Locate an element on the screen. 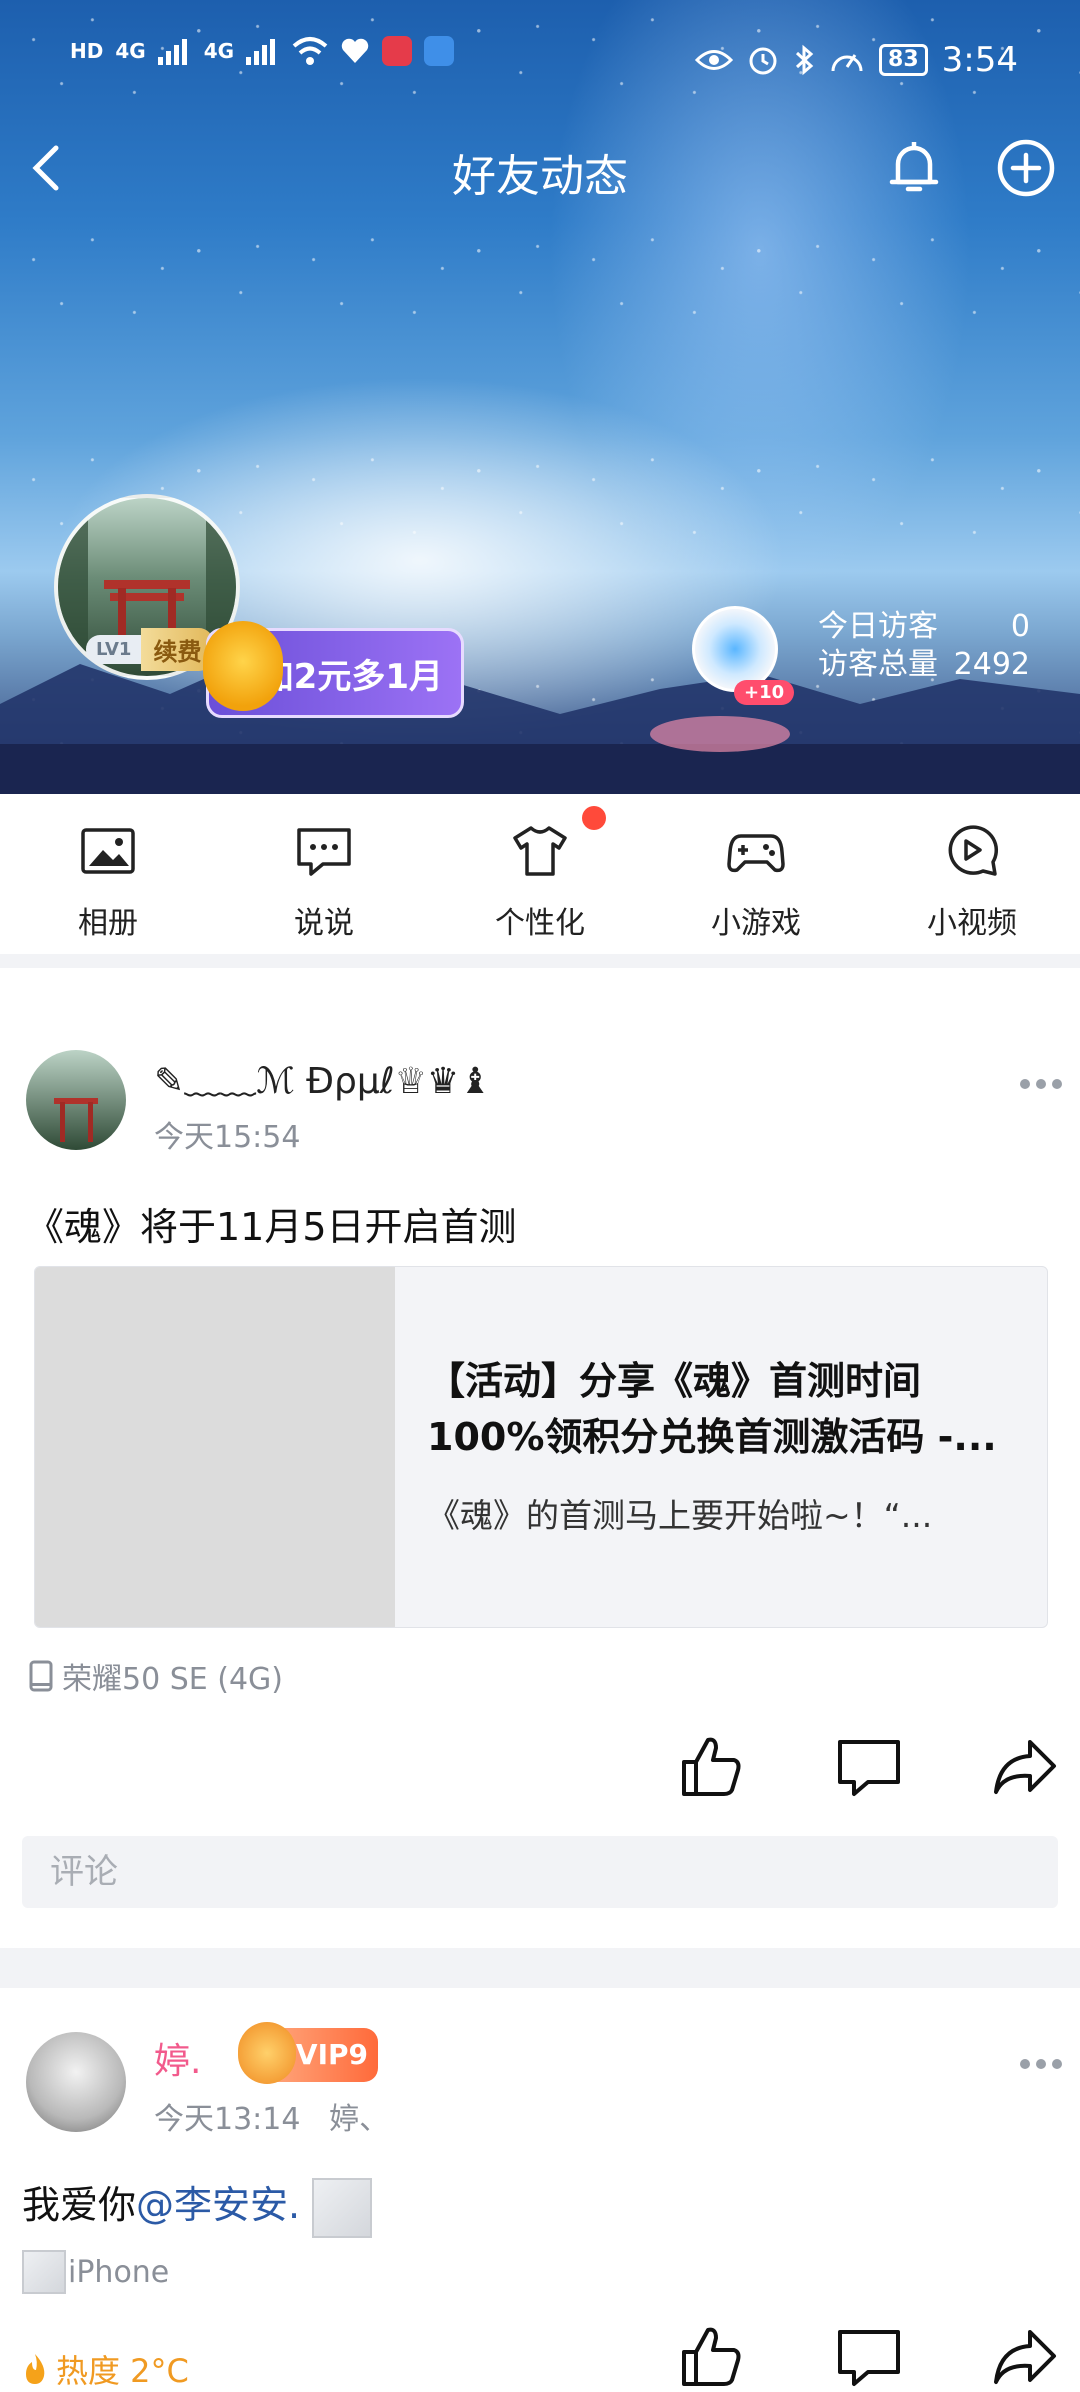  post-time: 今天15:54 is located at coordinates (227, 1137).